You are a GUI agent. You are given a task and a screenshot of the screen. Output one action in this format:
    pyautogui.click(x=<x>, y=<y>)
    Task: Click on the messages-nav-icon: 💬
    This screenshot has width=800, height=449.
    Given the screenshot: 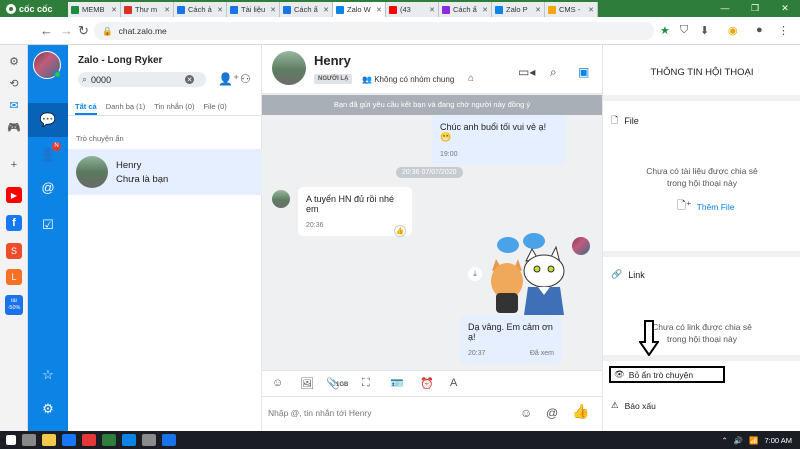 What is the action you would take?
    pyautogui.click(x=48, y=120)
    